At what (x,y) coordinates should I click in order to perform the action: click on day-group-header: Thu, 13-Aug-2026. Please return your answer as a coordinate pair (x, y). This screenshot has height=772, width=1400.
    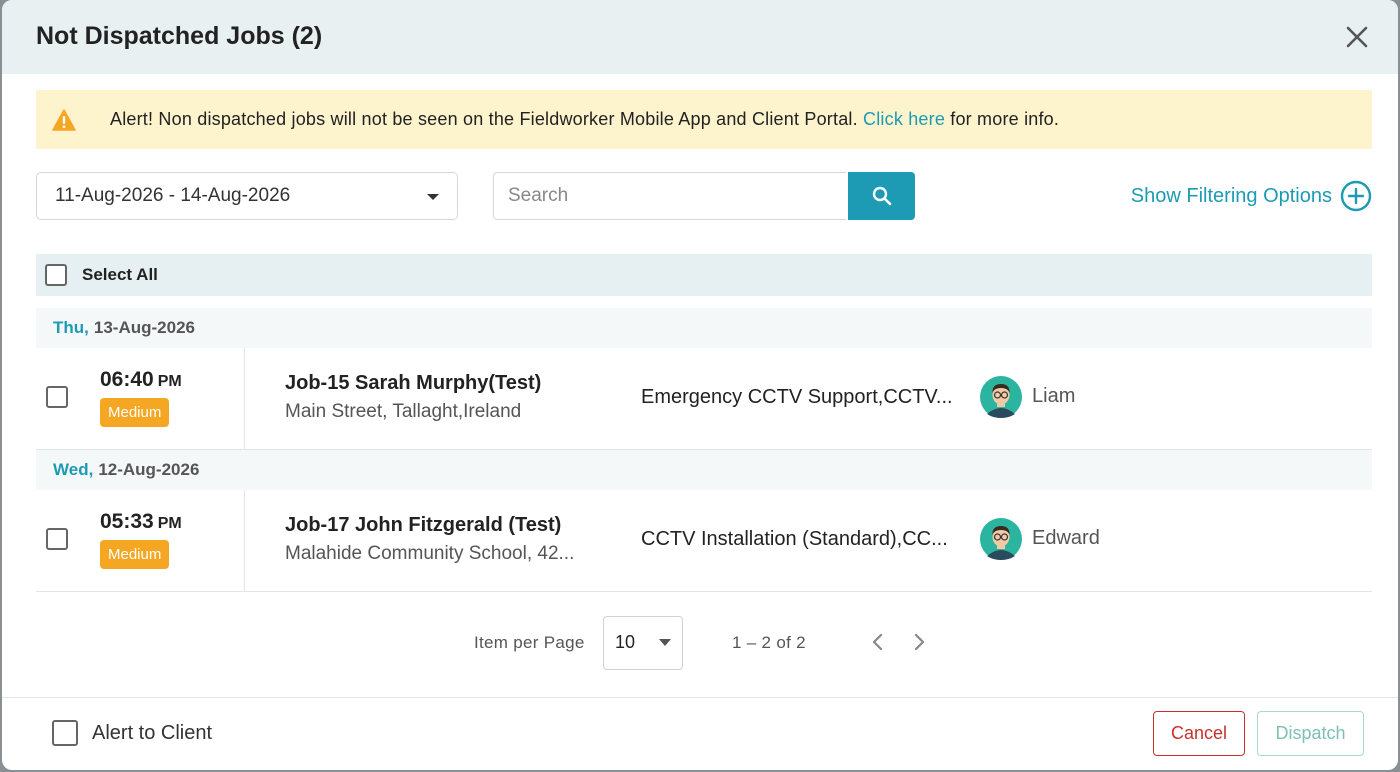
    Looking at the image, I should click on (704, 328).